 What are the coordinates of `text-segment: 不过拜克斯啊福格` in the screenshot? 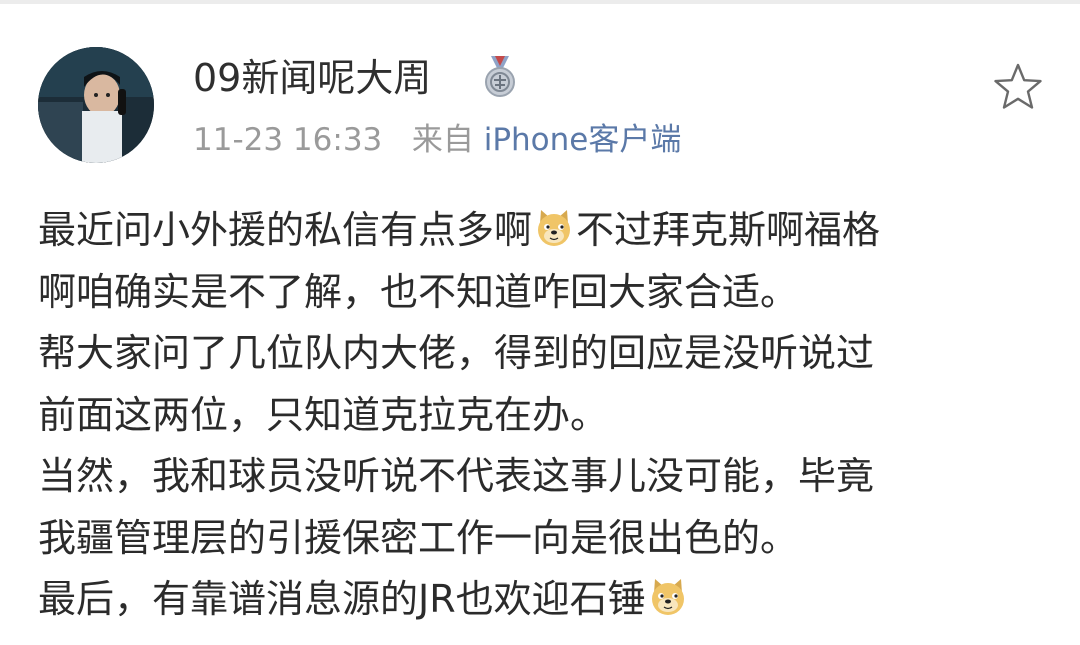 It's located at (728, 230).